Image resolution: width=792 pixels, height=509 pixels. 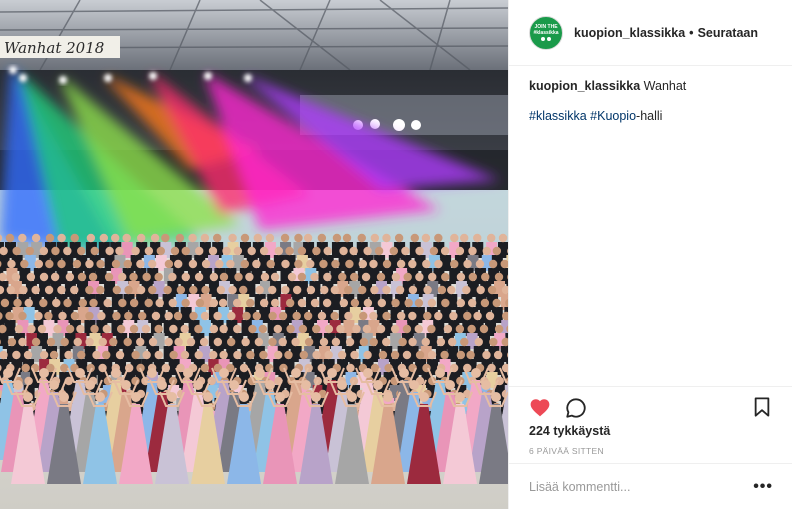 What do you see at coordinates (569, 431) in the screenshot?
I see `likes-count: 224 tykkäystä` at bounding box center [569, 431].